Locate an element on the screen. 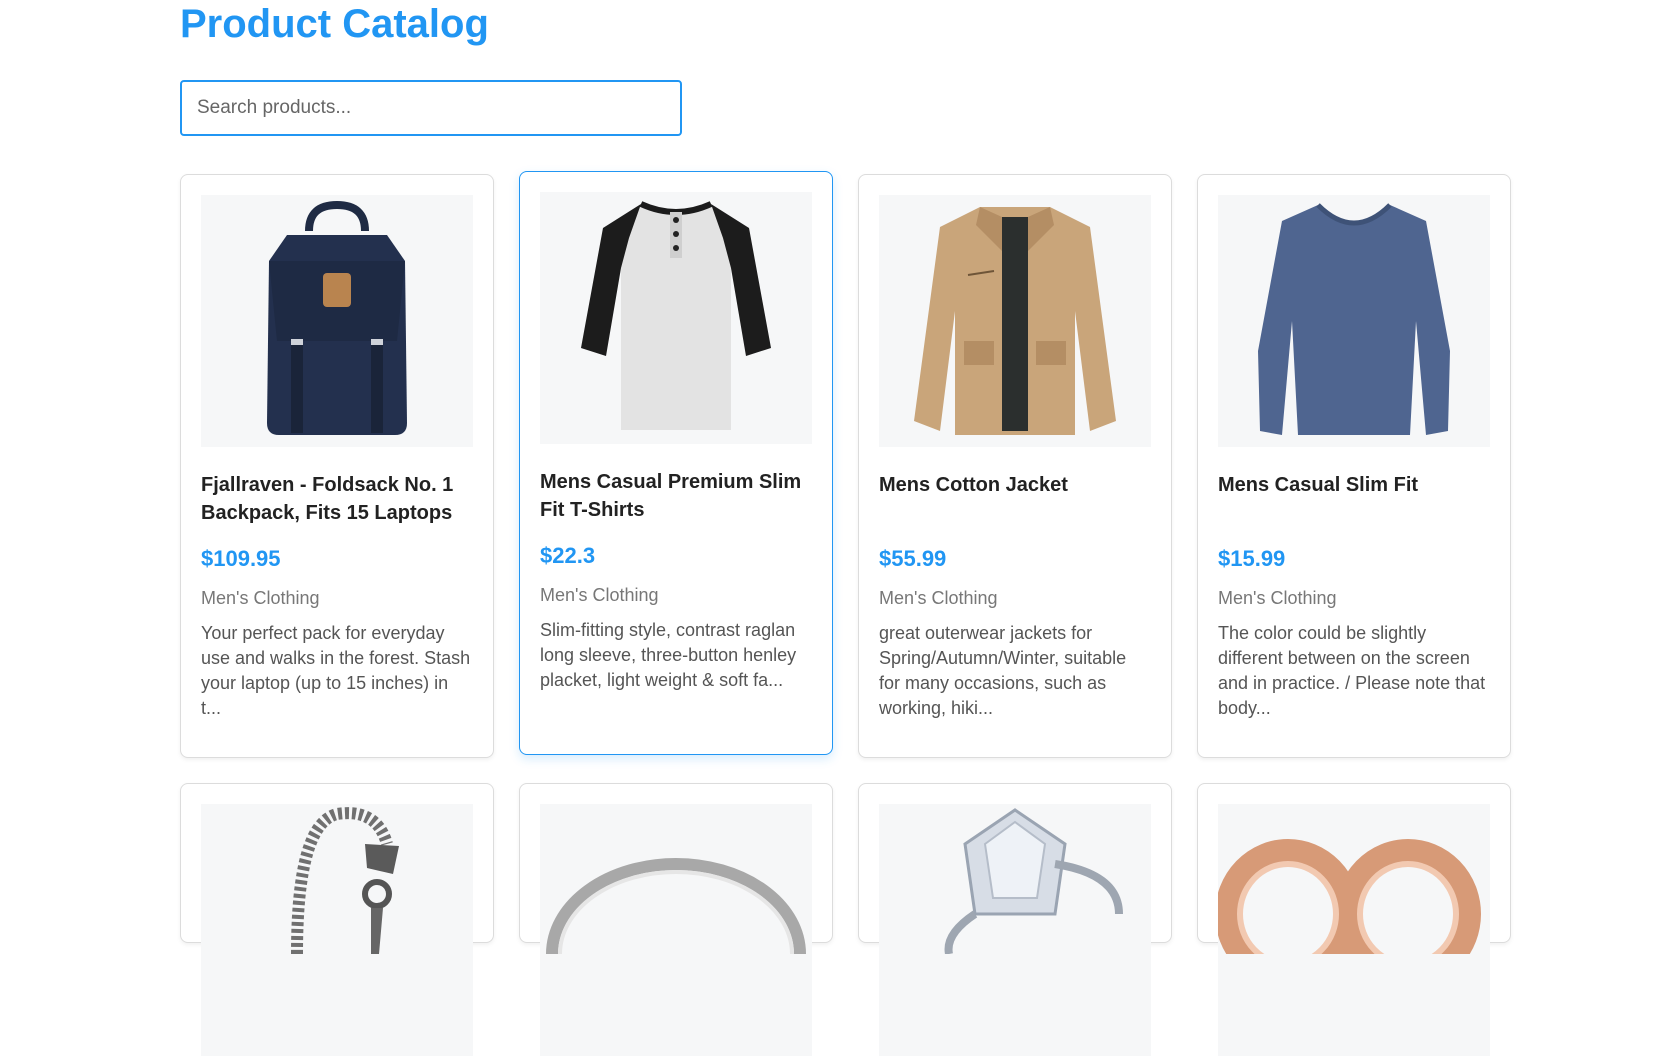 The image size is (1673, 1056). product-price: $15.99 is located at coordinates (1252, 558).